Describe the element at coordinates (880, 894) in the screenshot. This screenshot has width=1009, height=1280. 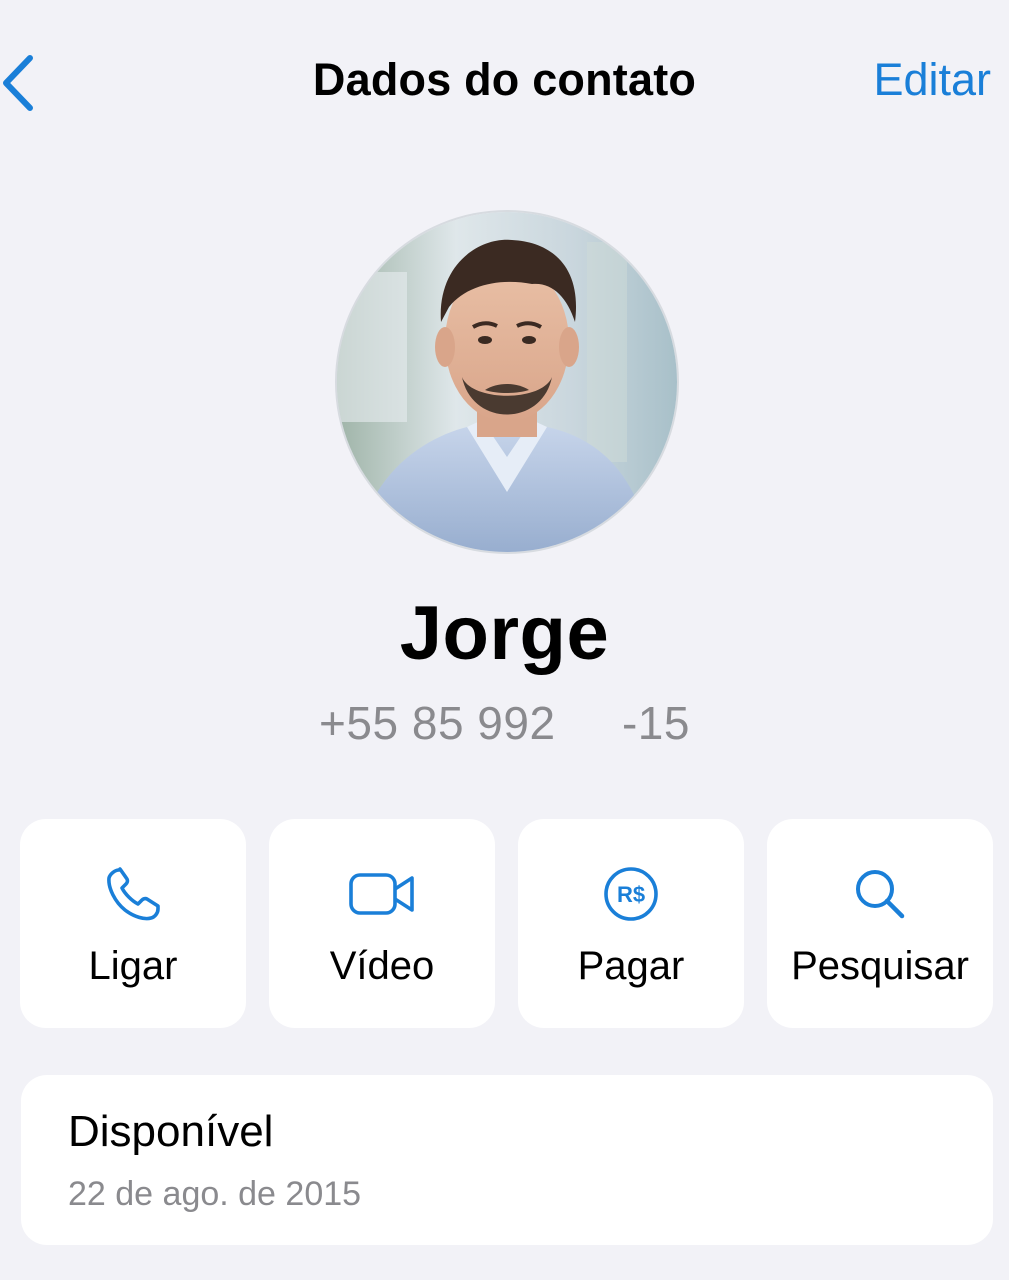
I see `search-icon` at that location.